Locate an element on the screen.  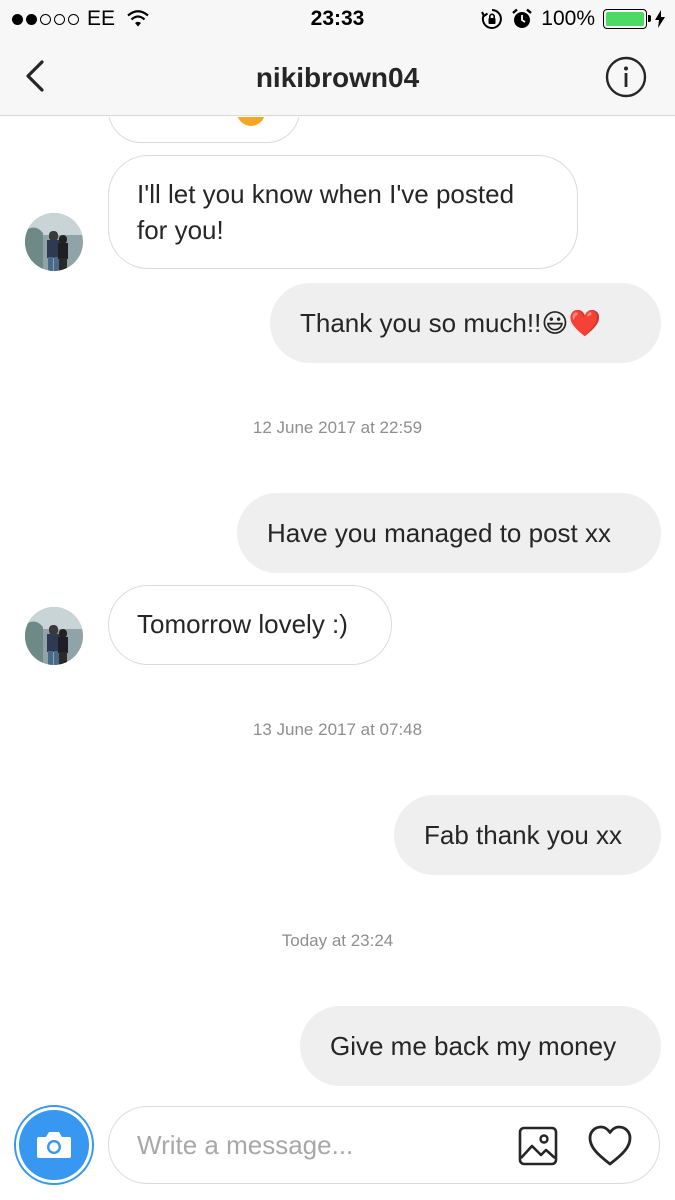
message-bubble-outgoing: Thank you so much!!😃❤️ is located at coordinates (465, 323).